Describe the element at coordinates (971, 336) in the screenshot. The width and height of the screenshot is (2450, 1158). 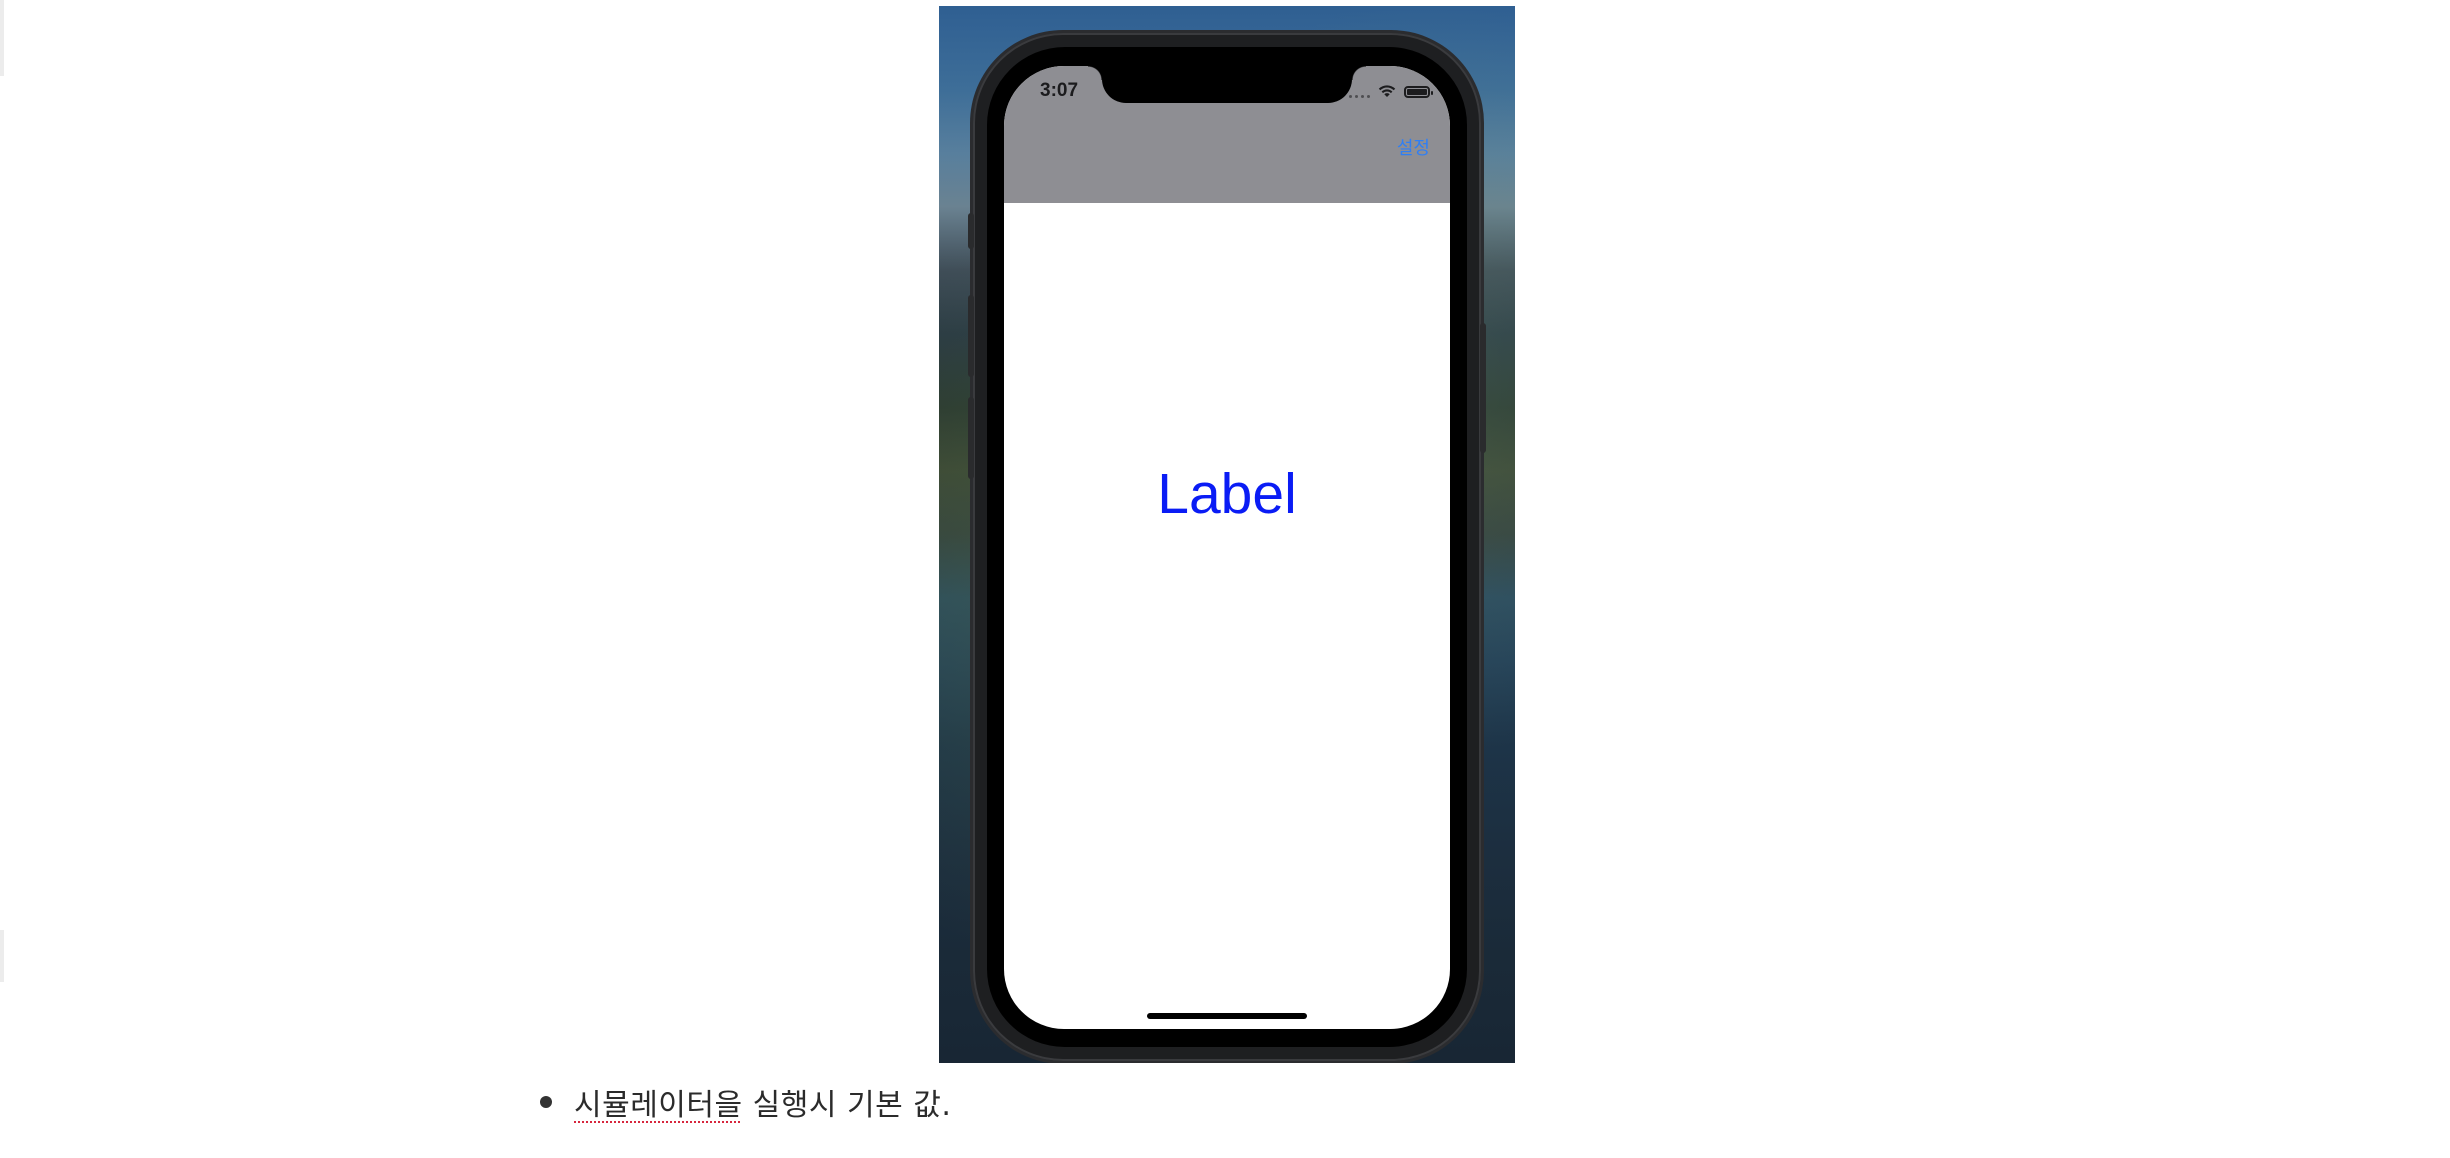
I see `volume-up-button` at that location.